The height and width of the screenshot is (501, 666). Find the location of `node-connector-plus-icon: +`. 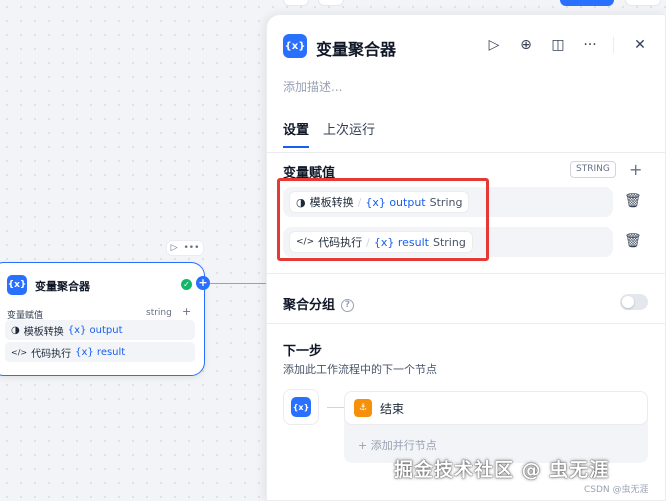

node-connector-plus-icon: + is located at coordinates (203, 283).